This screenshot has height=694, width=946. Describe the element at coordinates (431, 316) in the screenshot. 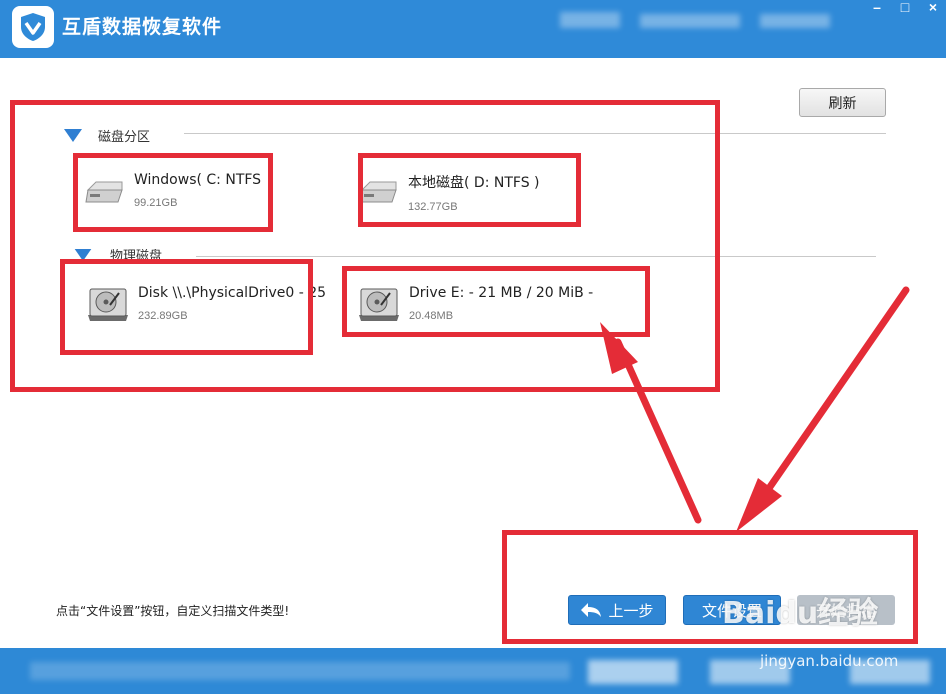

I see `disk-size: 20.48MB` at that location.